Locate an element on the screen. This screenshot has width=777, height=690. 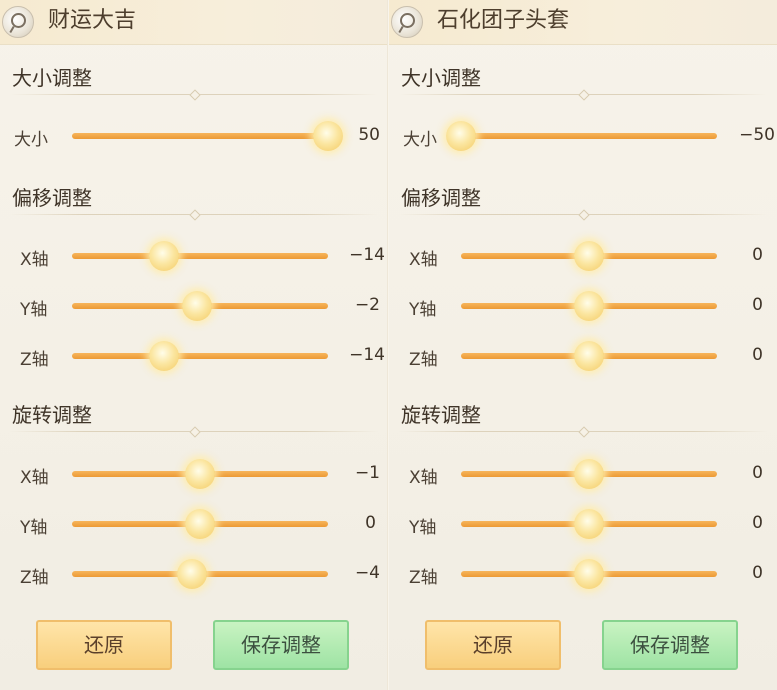
panel-header: 财运大吉 is located at coordinates (194, 22).